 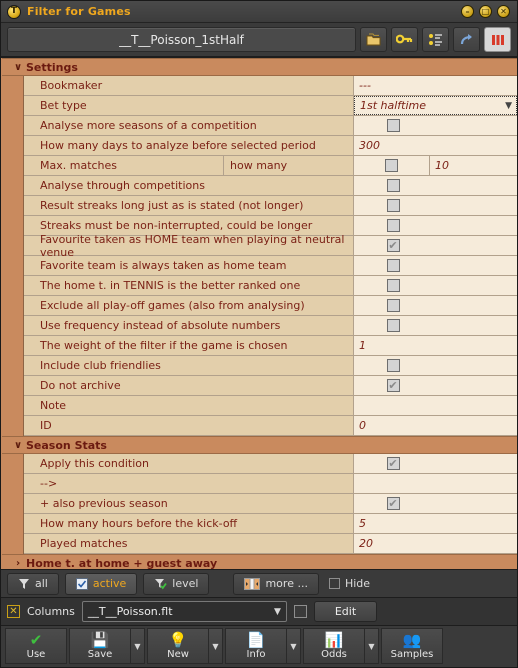 I want to click on action-info-dropdown: ▼, so click(x=294, y=646).